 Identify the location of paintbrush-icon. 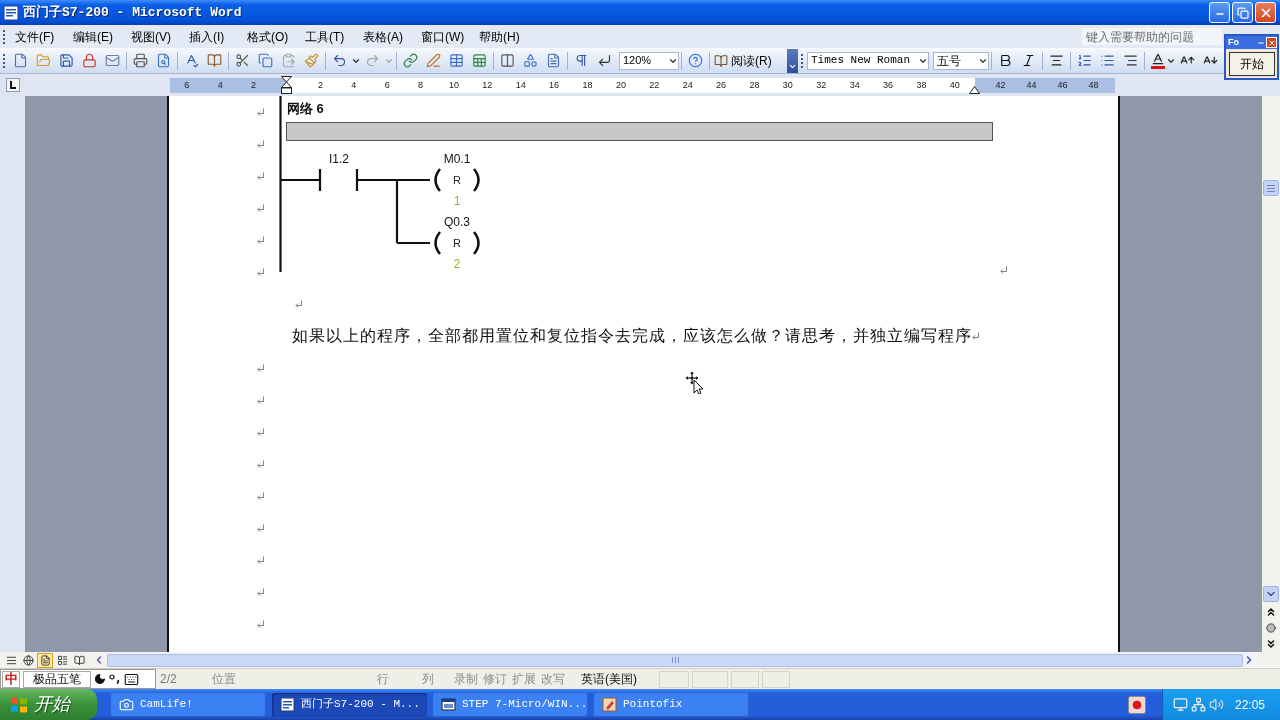
(311, 60).